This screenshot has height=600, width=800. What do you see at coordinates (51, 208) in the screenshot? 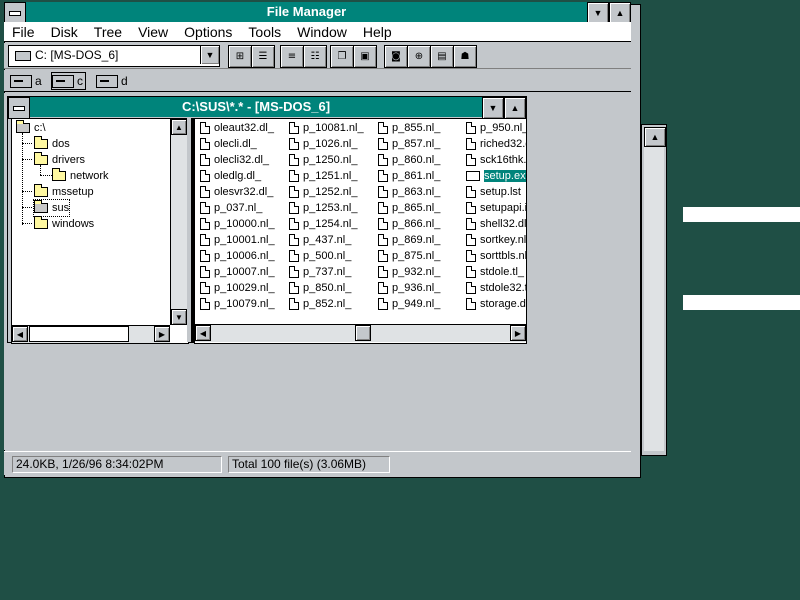
I see `tree-node-sus: sus` at bounding box center [51, 208].